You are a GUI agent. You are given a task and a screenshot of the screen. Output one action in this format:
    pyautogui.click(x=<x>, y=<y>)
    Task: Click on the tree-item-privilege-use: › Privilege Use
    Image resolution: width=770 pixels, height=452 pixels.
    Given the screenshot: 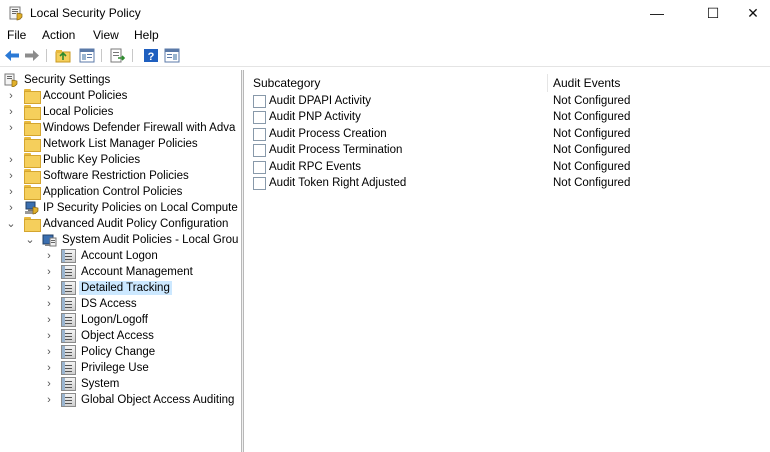 What is the action you would take?
    pyautogui.click(x=121, y=368)
    